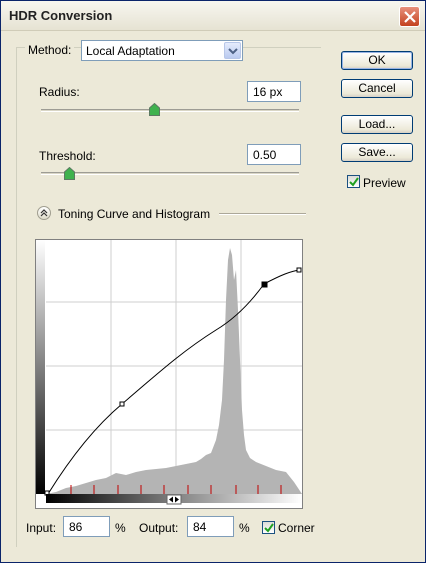 This screenshot has width=426, height=563. Describe the element at coordinates (170, 110) in the screenshot. I see `radius-slider` at that location.